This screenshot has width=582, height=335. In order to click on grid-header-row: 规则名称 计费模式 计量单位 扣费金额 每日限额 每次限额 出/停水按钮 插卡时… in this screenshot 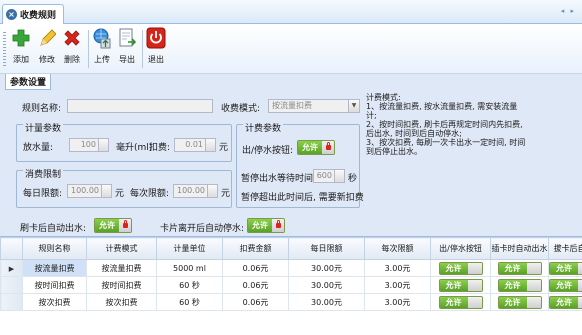, I will do `click(291, 248)`.